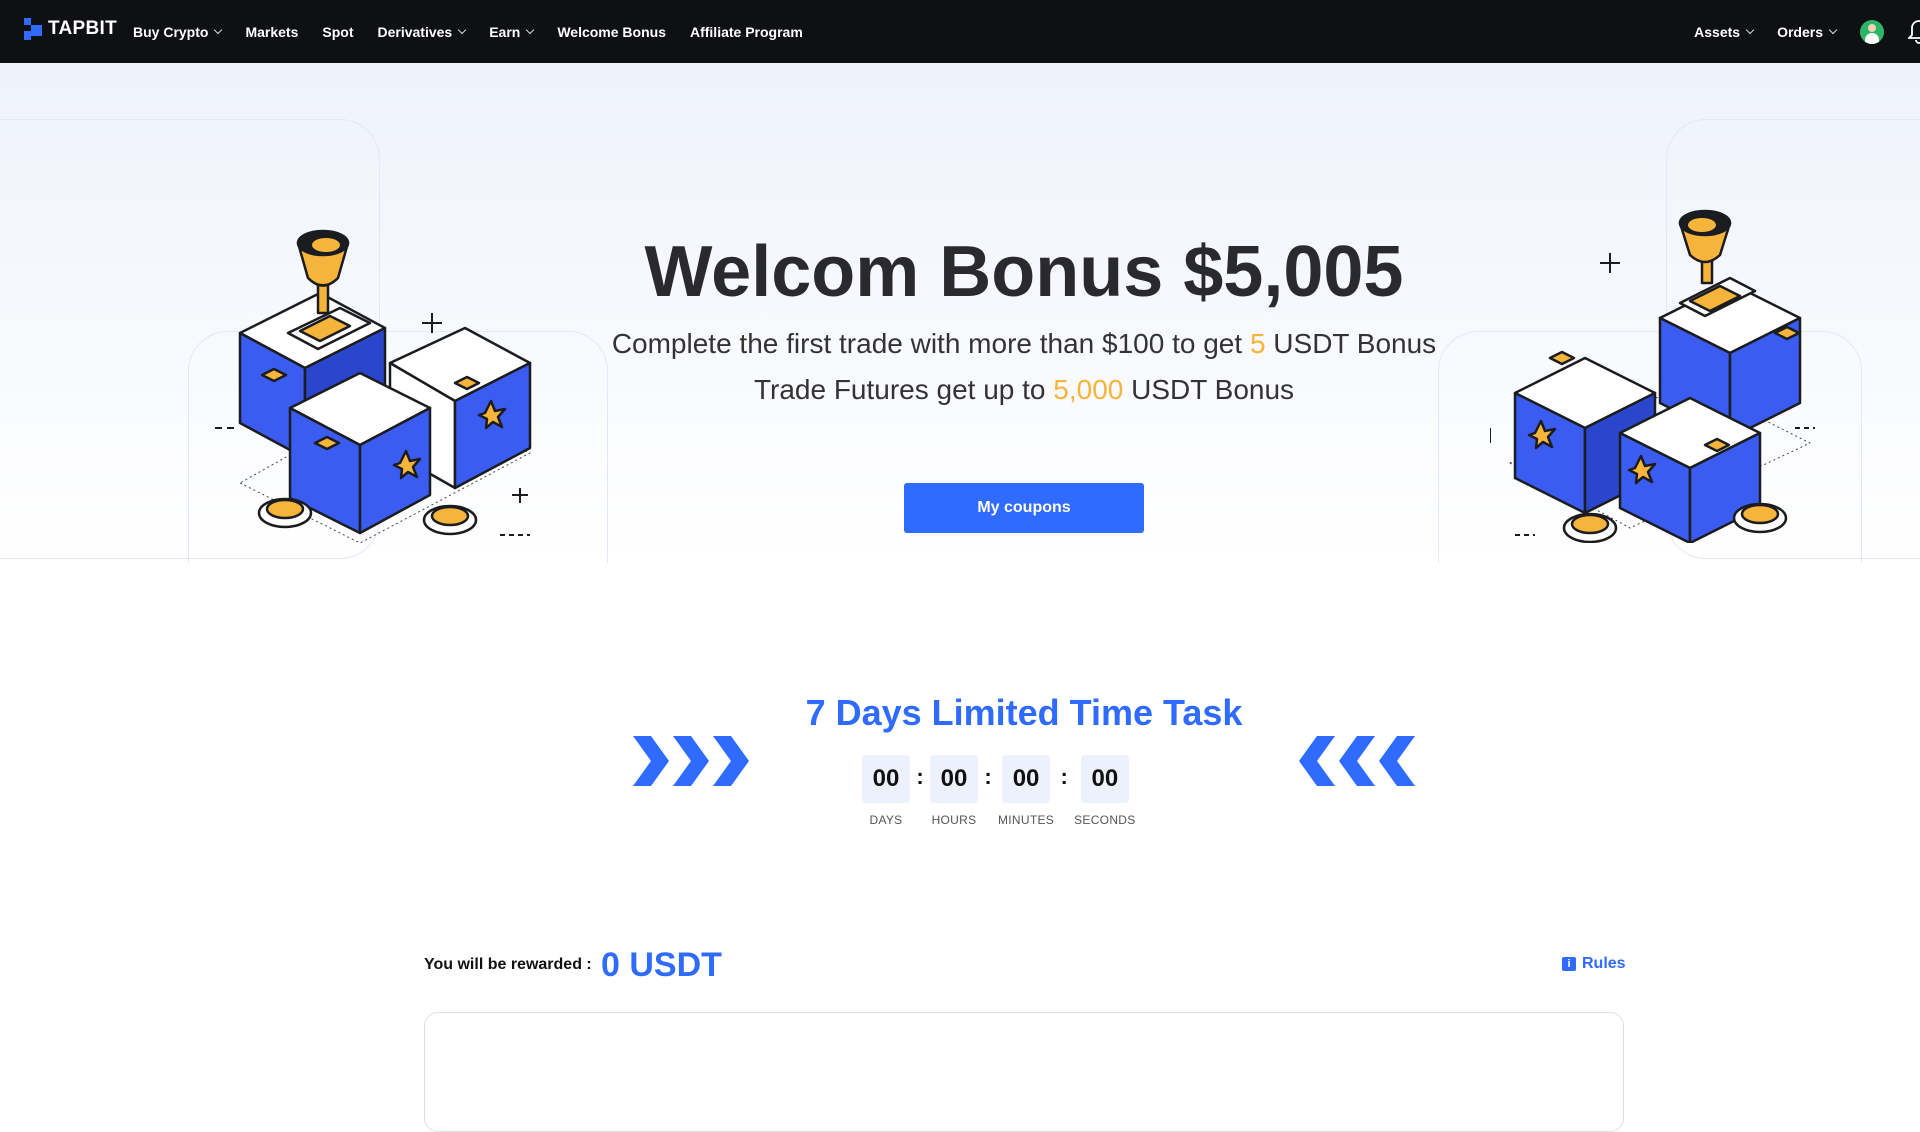 The width and height of the screenshot is (1920, 1132). What do you see at coordinates (691, 761) in the screenshot?
I see `chevrons-right-icon` at bounding box center [691, 761].